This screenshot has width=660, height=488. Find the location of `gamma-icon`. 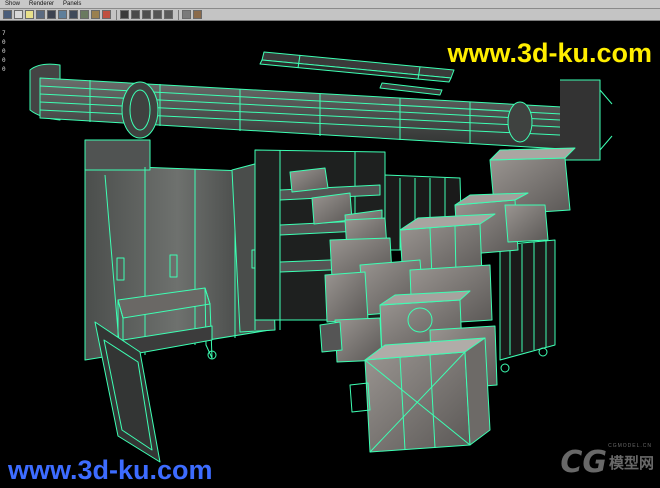

gamma-icon is located at coordinates (197, 14).